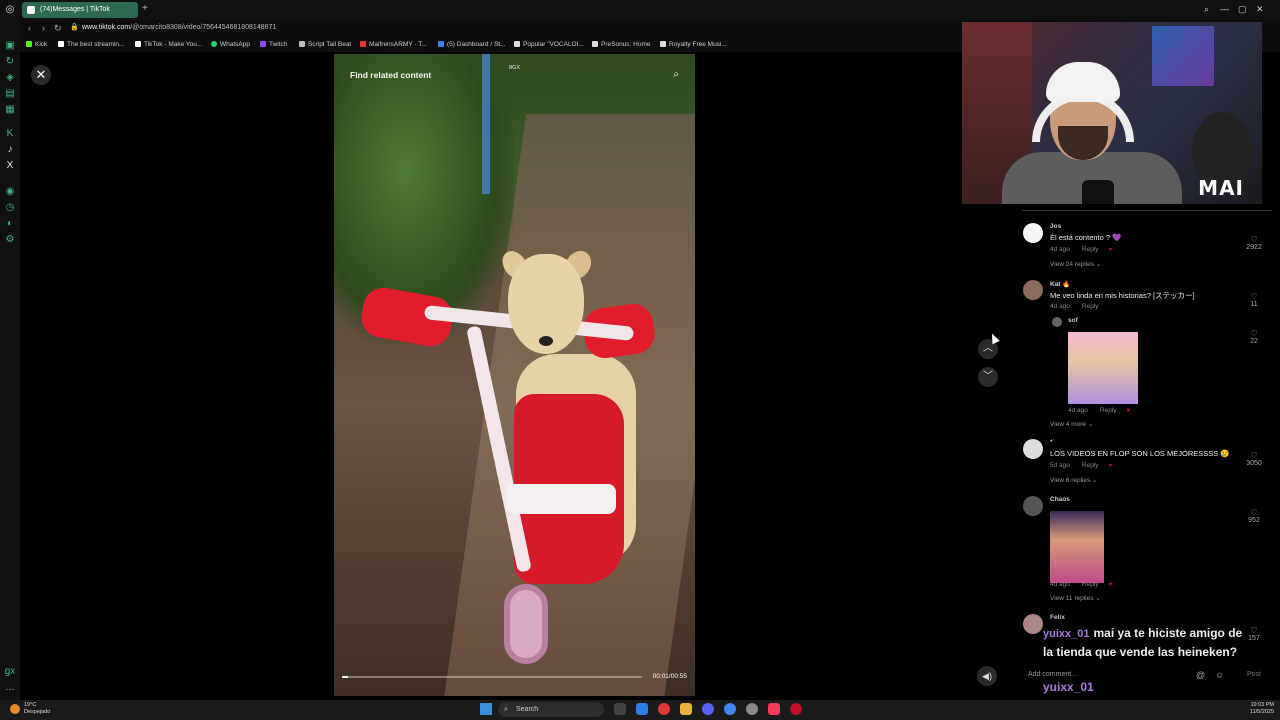 This screenshot has height=720, width=1280. What do you see at coordinates (1242, 9) in the screenshot?
I see `maximize-icon: ▢` at bounding box center [1242, 9].